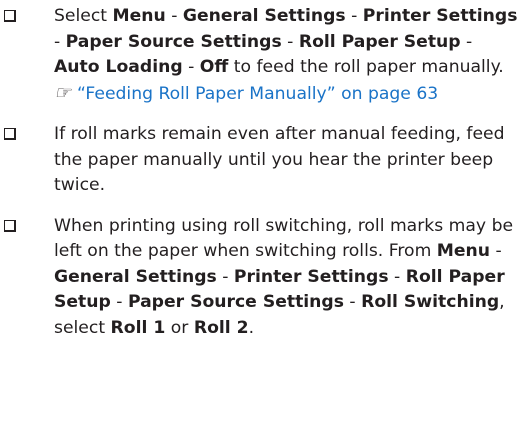  What do you see at coordinates (138, 327) in the screenshot?
I see `roll-option: Roll 1` at bounding box center [138, 327].